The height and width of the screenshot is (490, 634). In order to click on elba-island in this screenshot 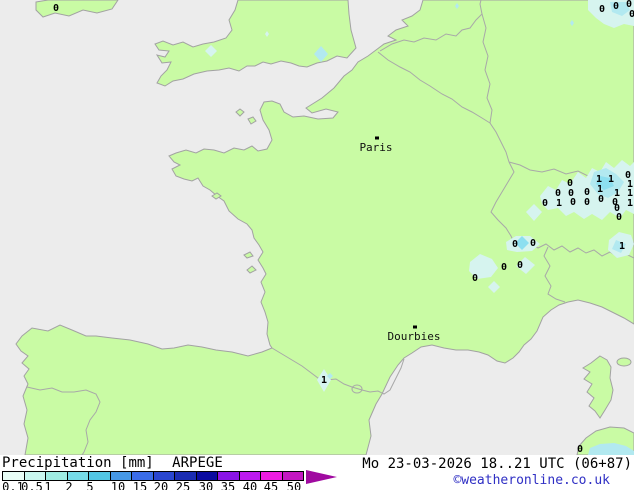, I will do `click(624, 362)`.